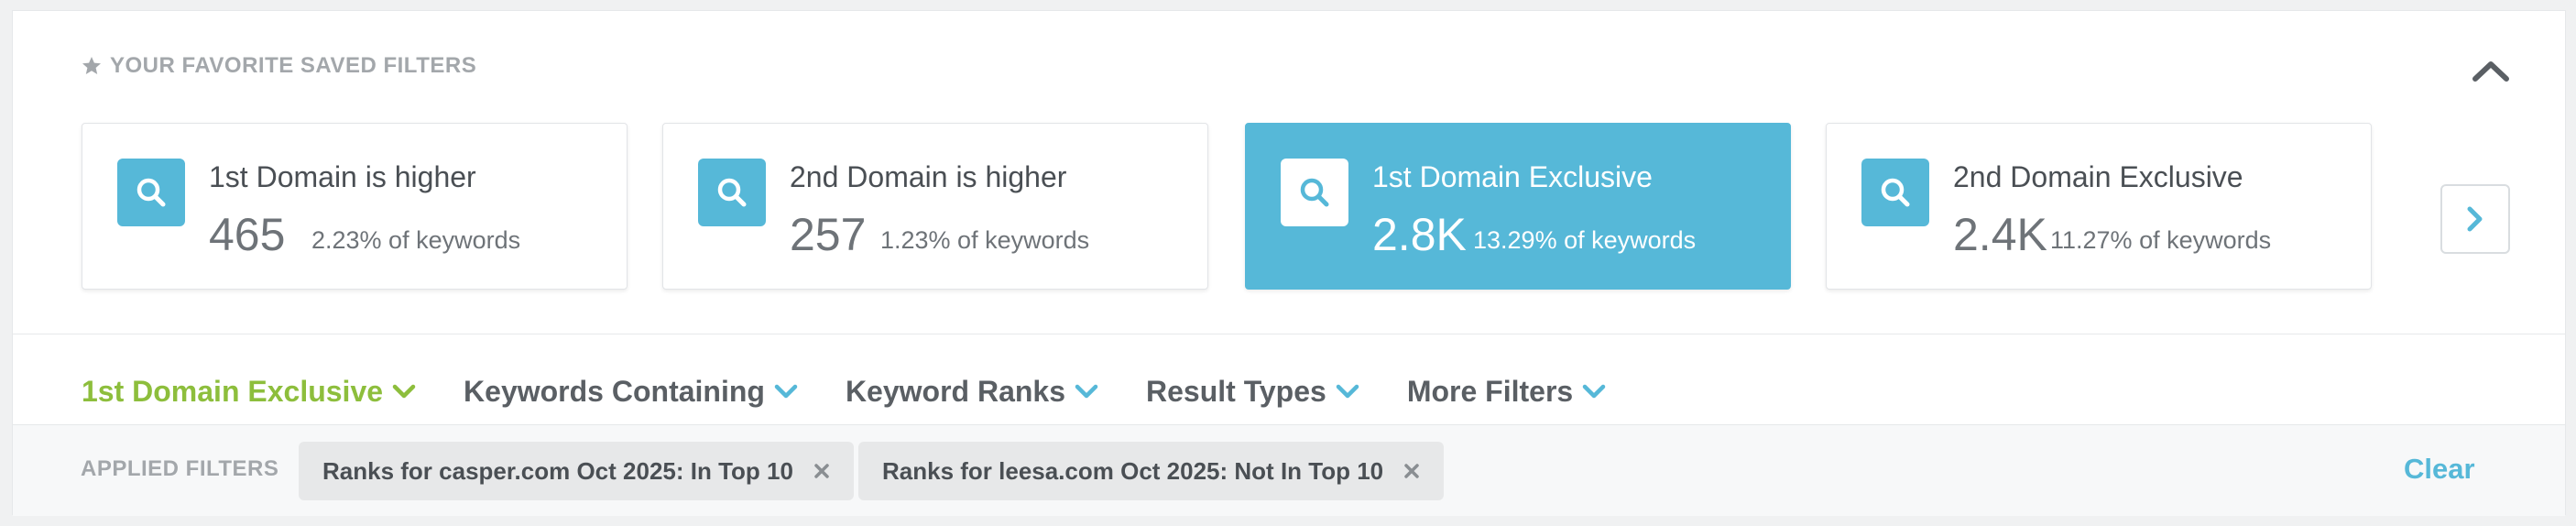  What do you see at coordinates (92, 65) in the screenshot?
I see `star-icon` at bounding box center [92, 65].